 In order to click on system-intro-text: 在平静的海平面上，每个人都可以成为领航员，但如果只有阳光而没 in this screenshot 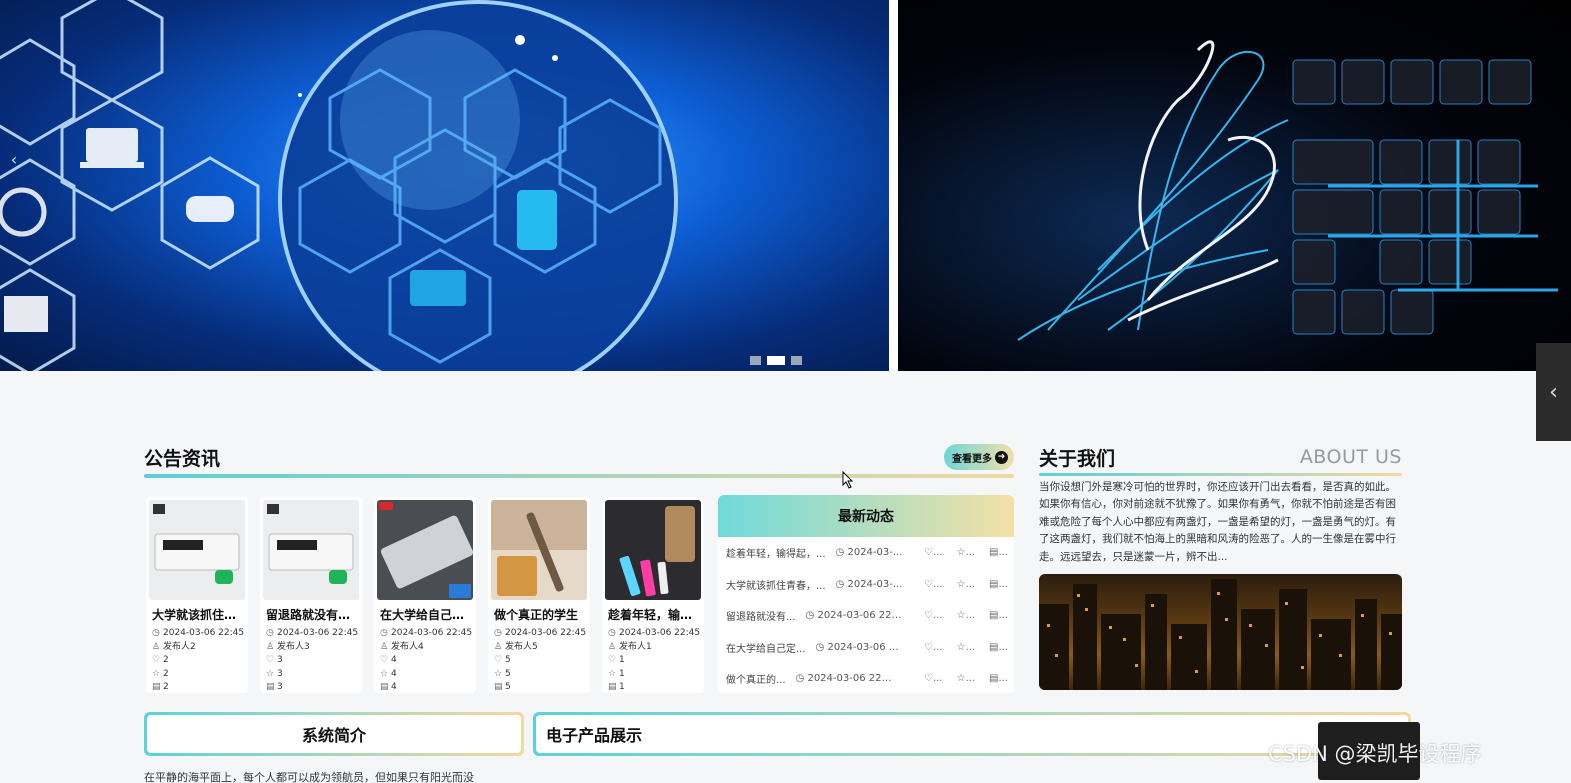, I will do `click(309, 777)`.